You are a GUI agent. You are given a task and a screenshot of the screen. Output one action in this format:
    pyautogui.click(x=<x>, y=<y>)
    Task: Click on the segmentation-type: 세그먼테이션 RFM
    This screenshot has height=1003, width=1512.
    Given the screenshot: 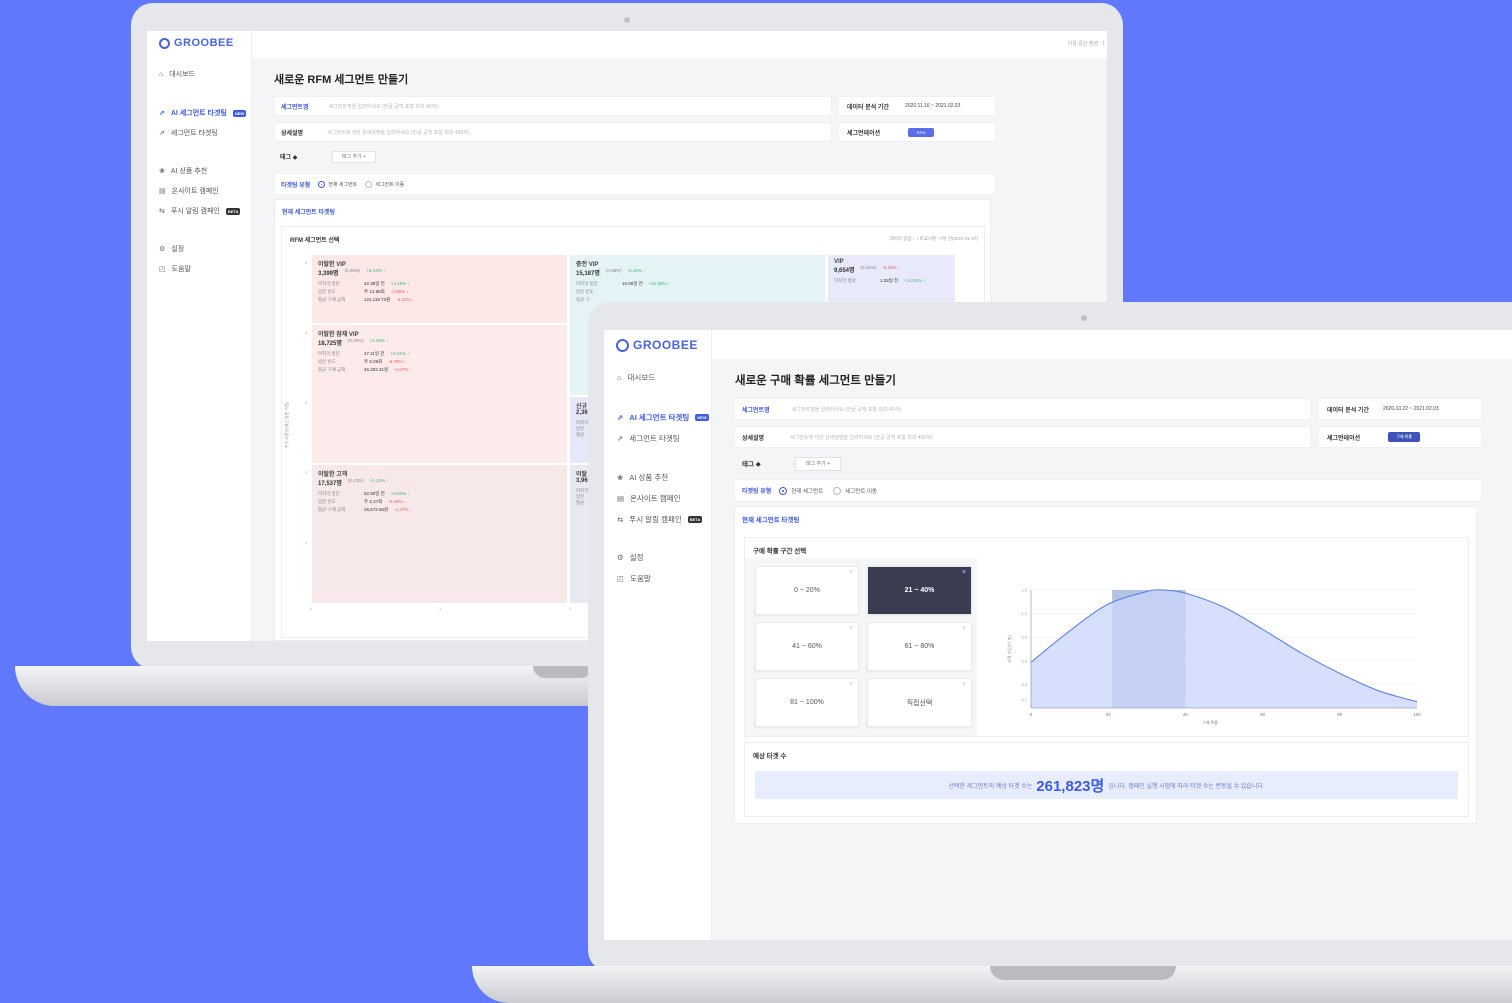 What is the action you would take?
    pyautogui.click(x=917, y=132)
    